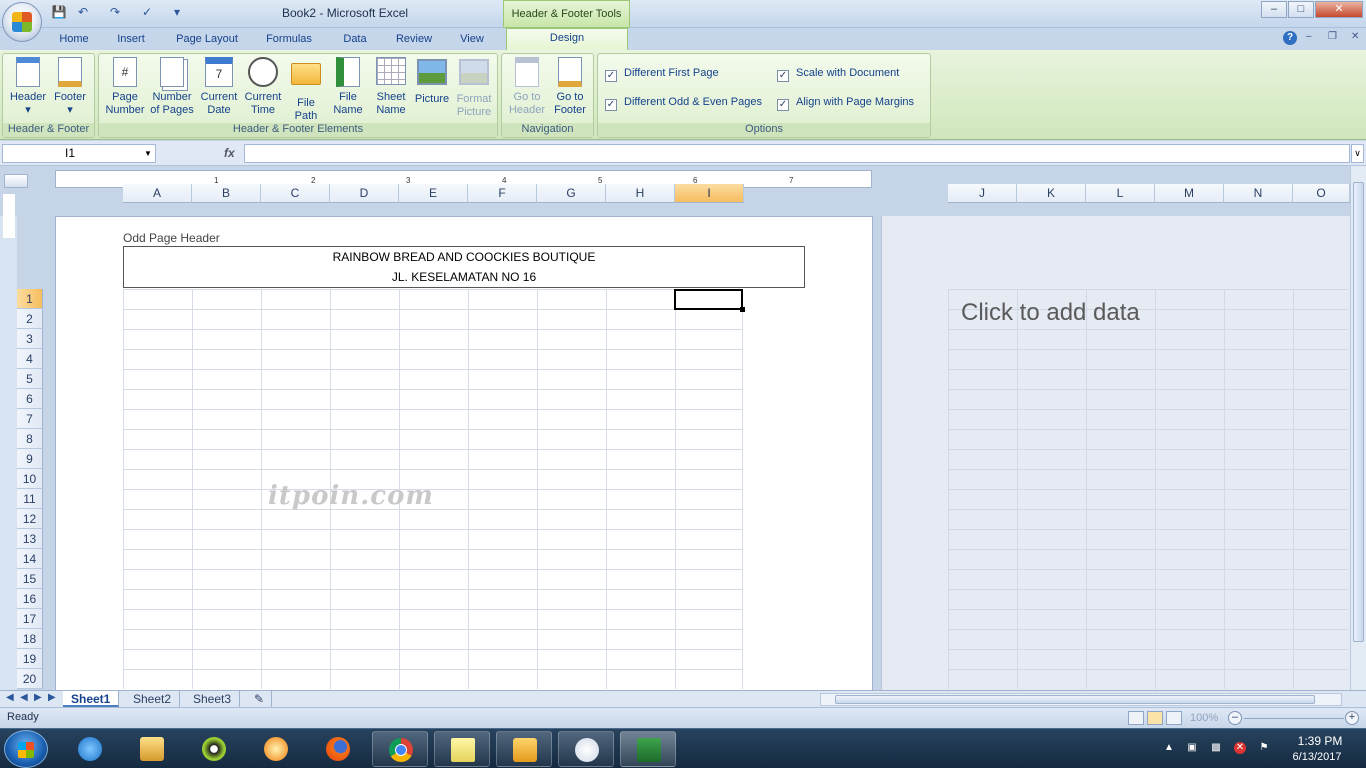 Image resolution: width=1366 pixels, height=768 pixels. What do you see at coordinates (91, 699) in the screenshot?
I see `sheet-tab-sheet1: Sheet1` at bounding box center [91, 699].